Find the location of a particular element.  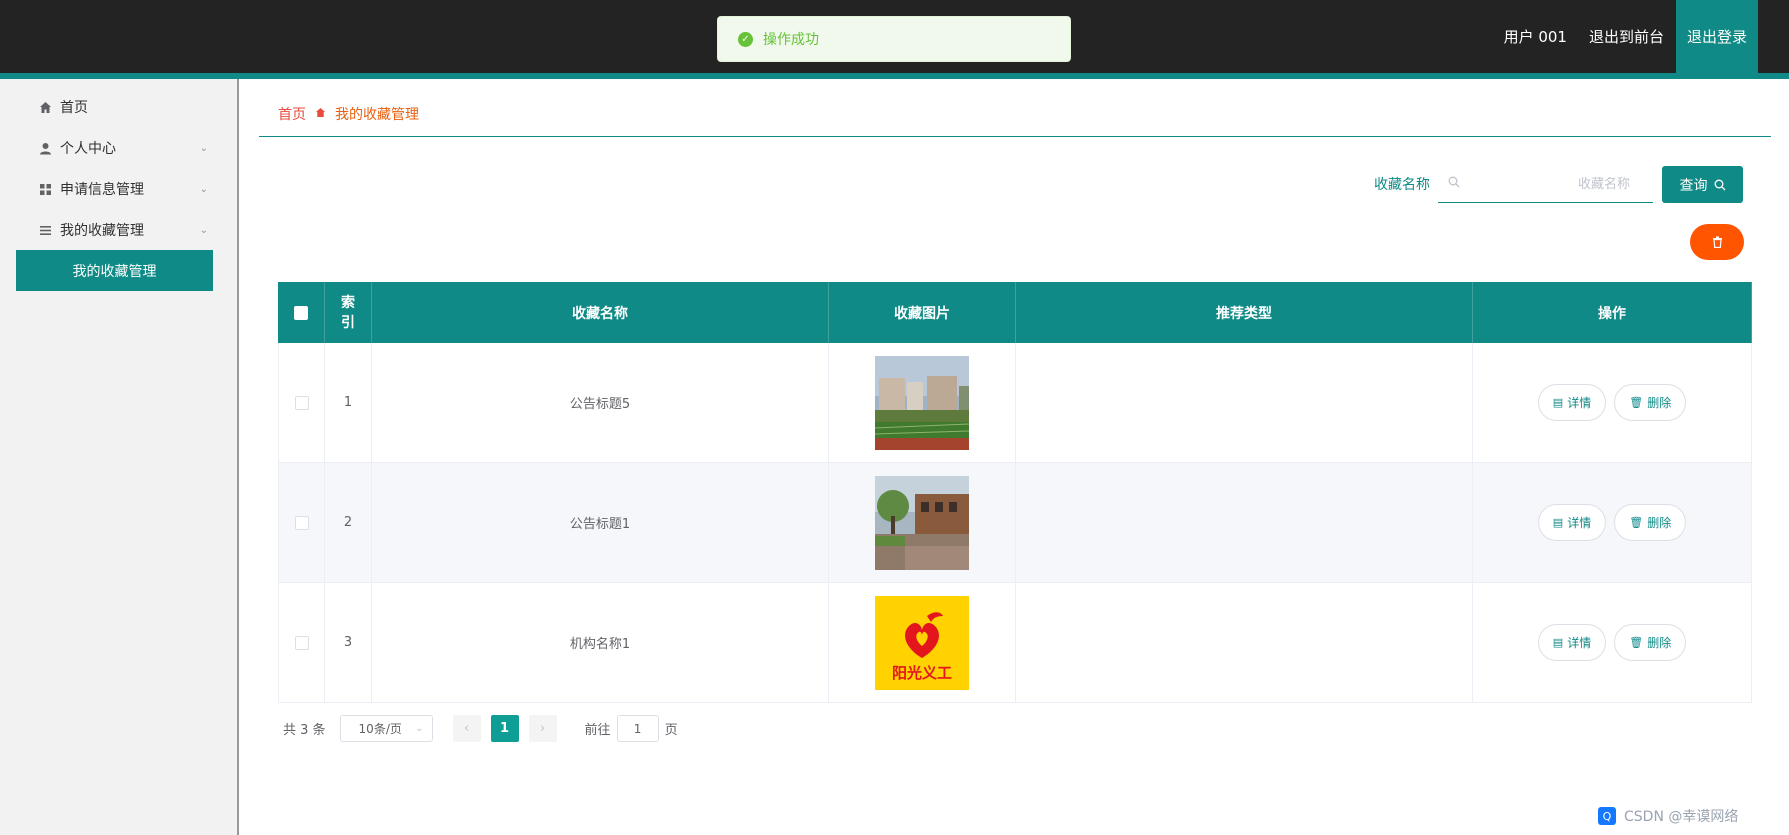

campus-garden-photo is located at coordinates (922, 522).